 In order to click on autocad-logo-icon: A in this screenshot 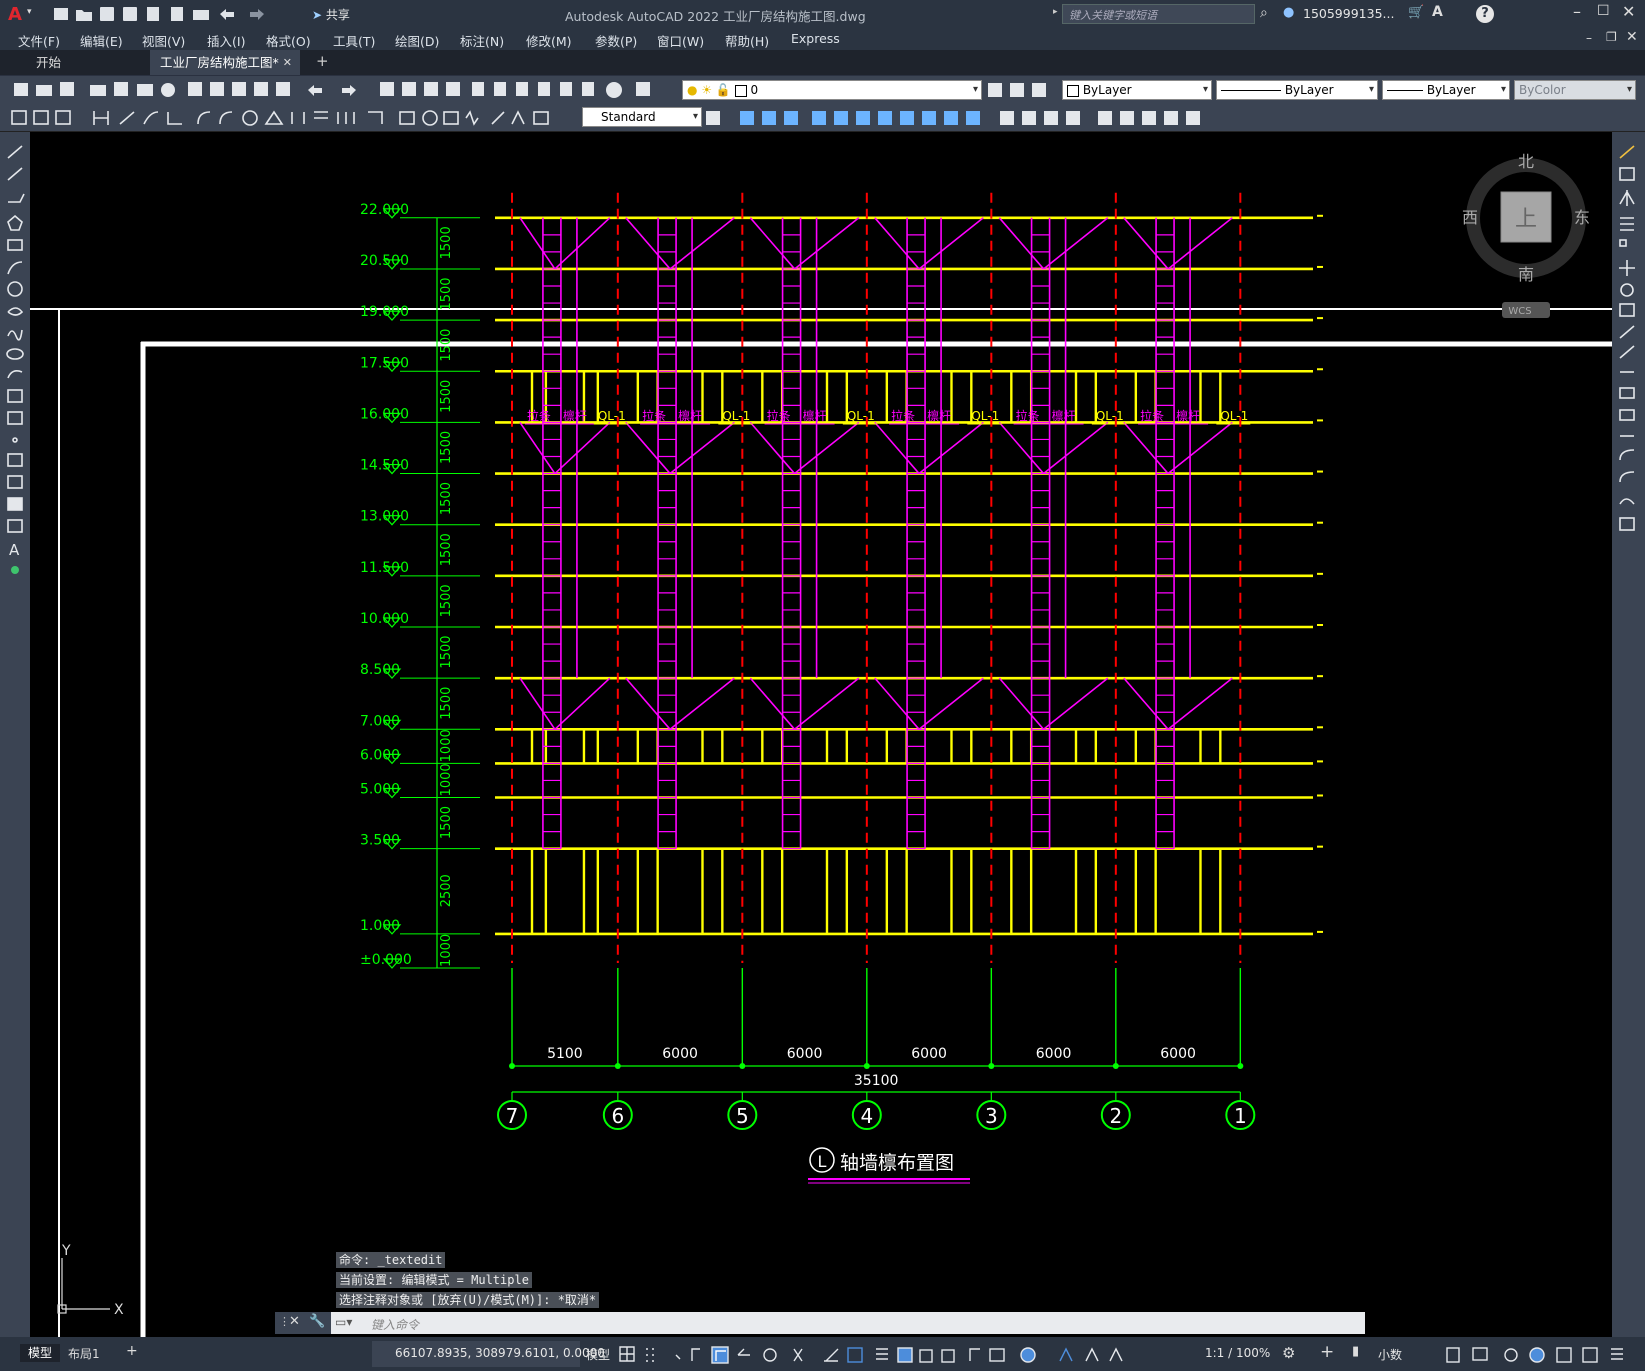, I will do `click(15, 14)`.